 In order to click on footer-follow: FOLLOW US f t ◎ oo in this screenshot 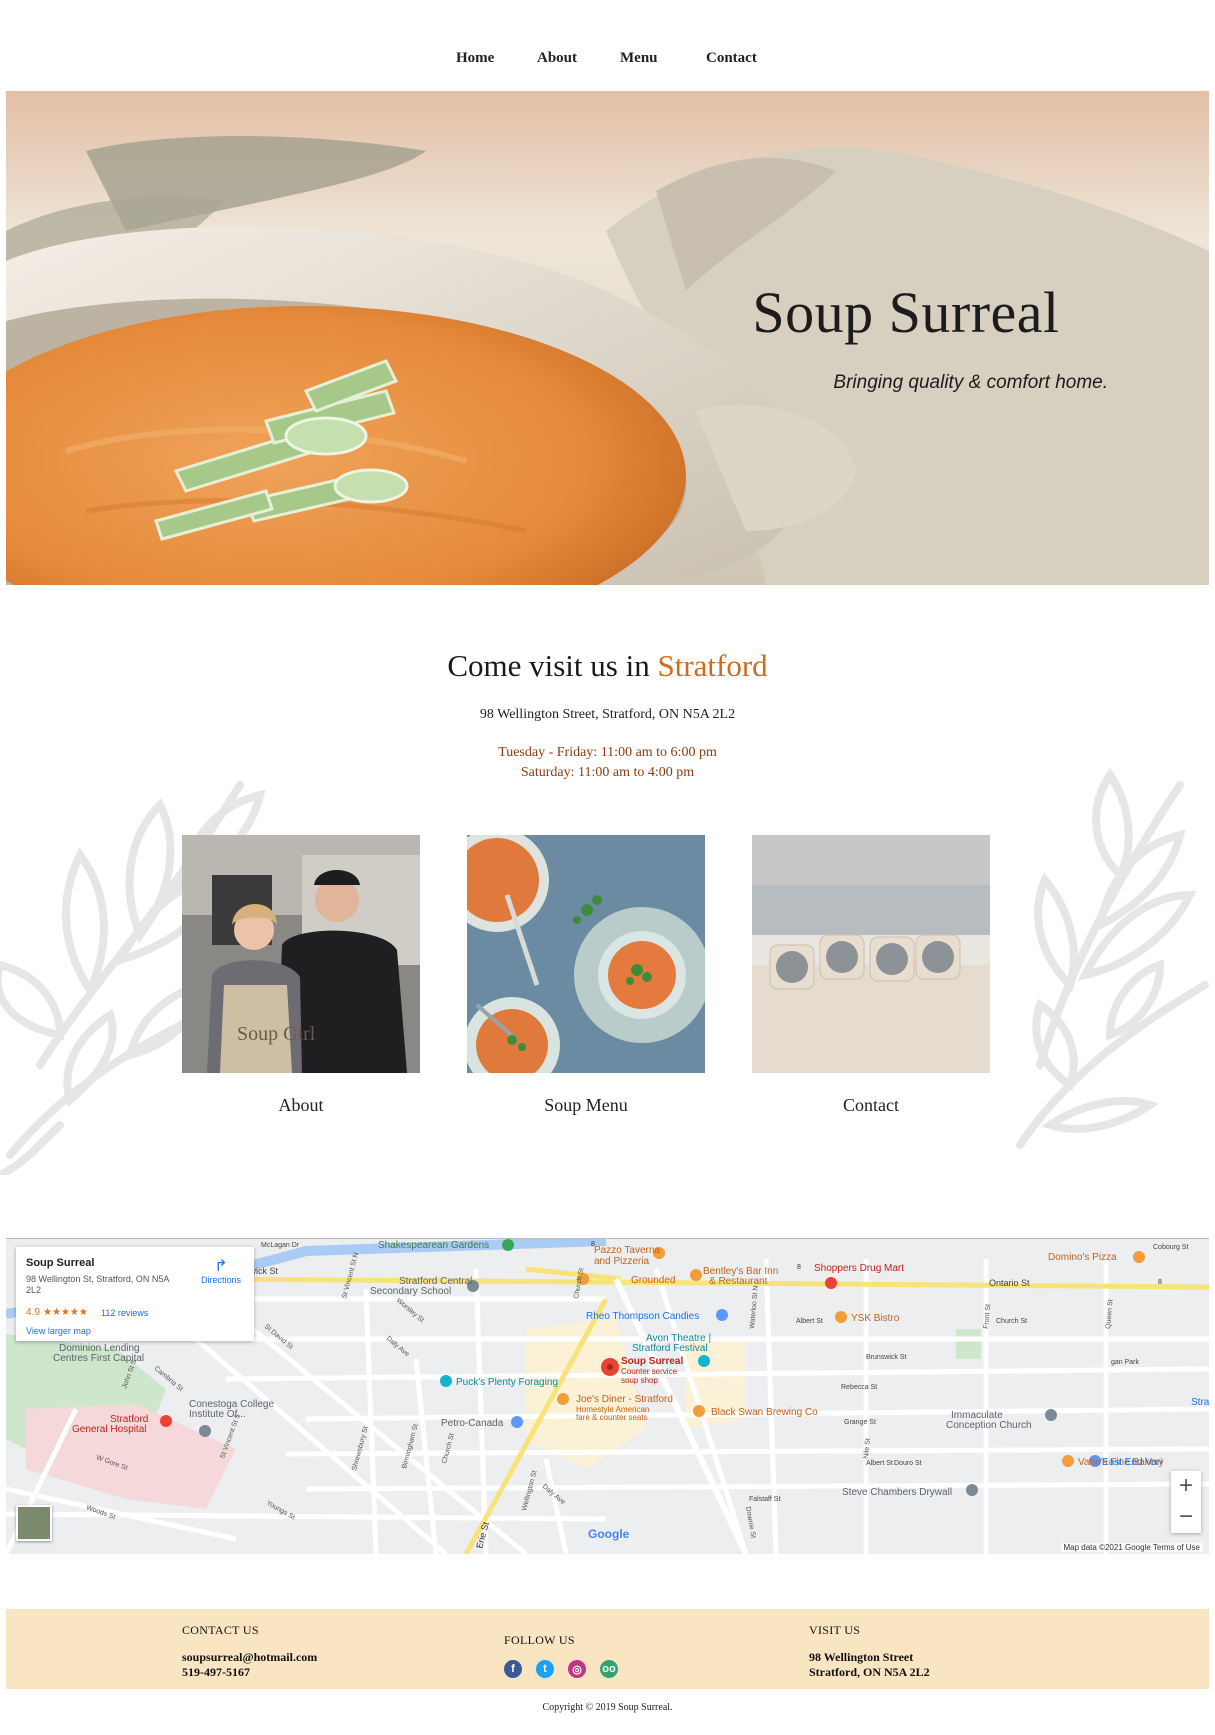, I will do `click(561, 1655)`.